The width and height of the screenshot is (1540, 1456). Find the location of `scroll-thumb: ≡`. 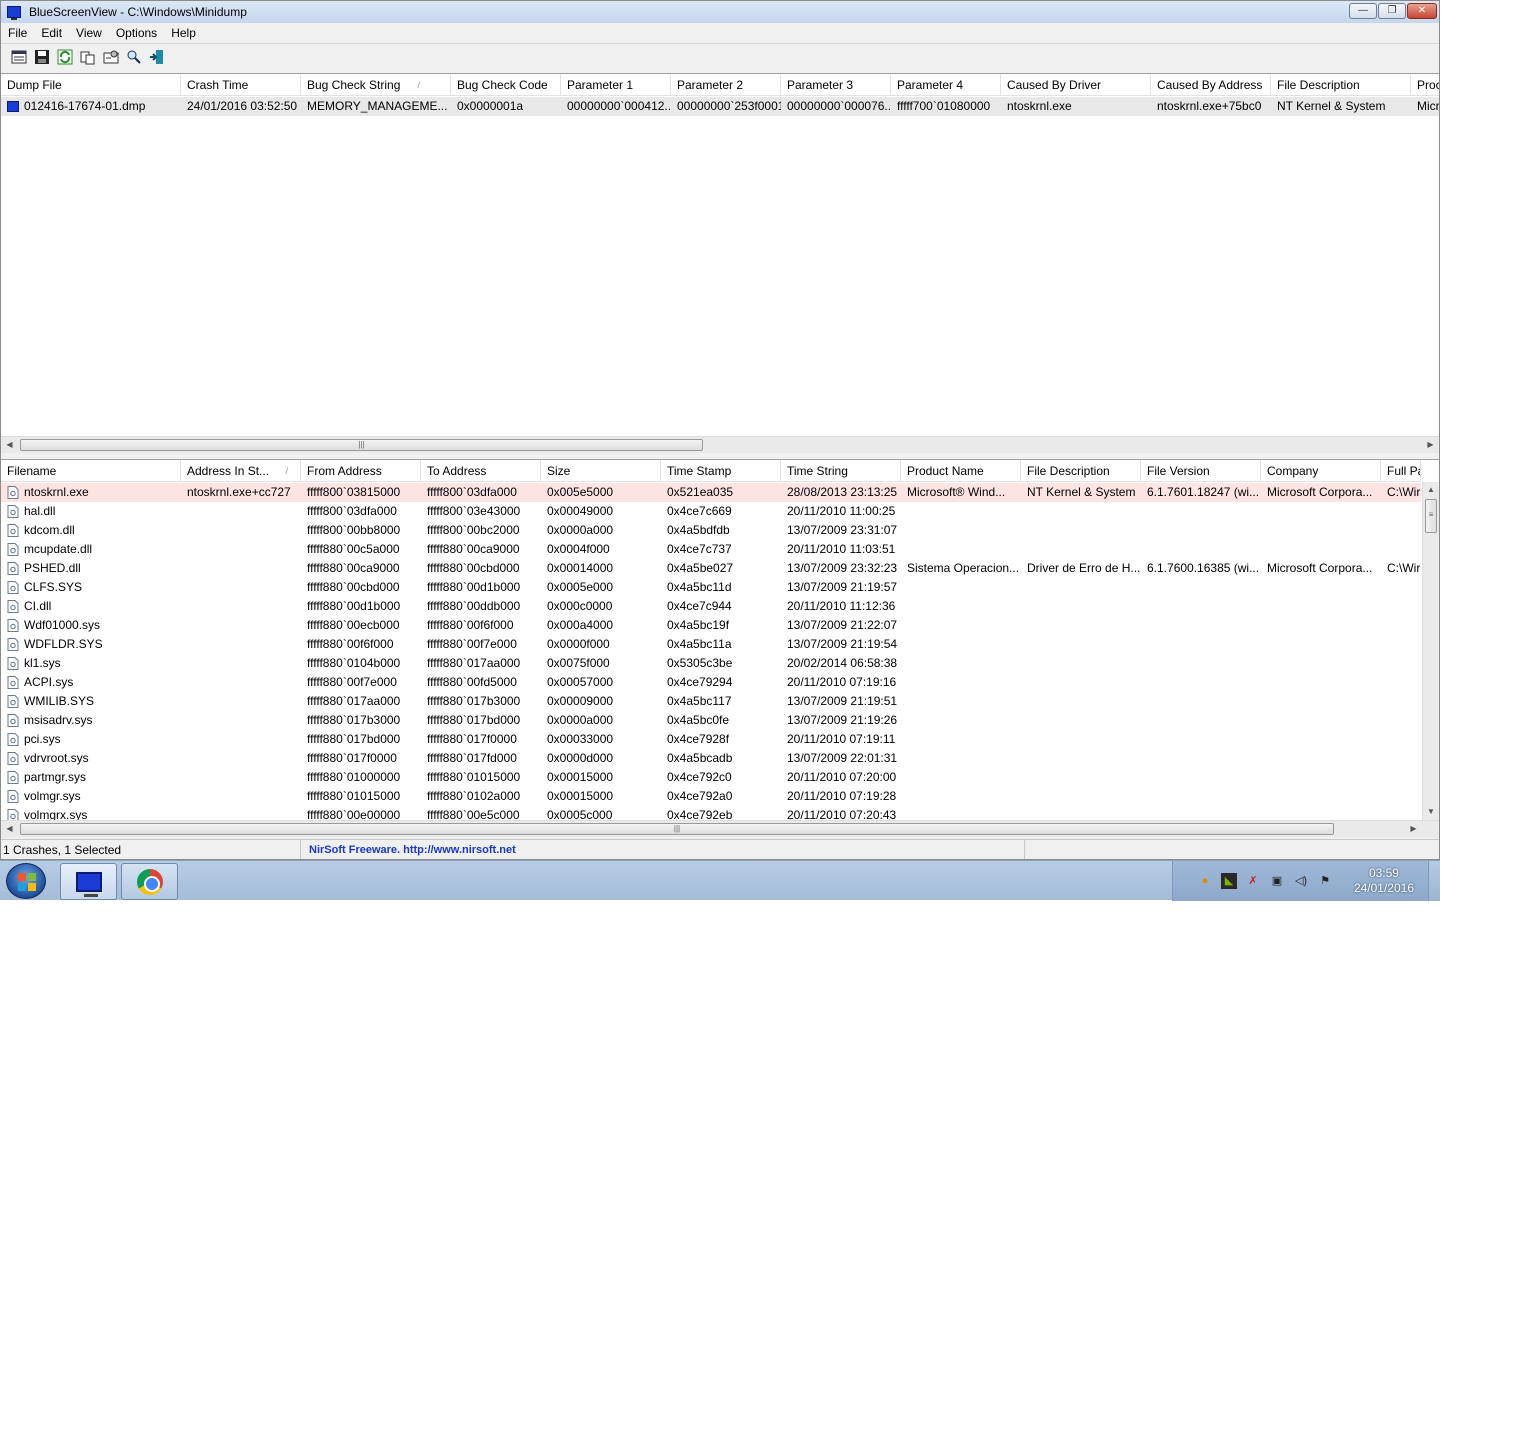

scroll-thumb: ≡ is located at coordinates (1431, 516).